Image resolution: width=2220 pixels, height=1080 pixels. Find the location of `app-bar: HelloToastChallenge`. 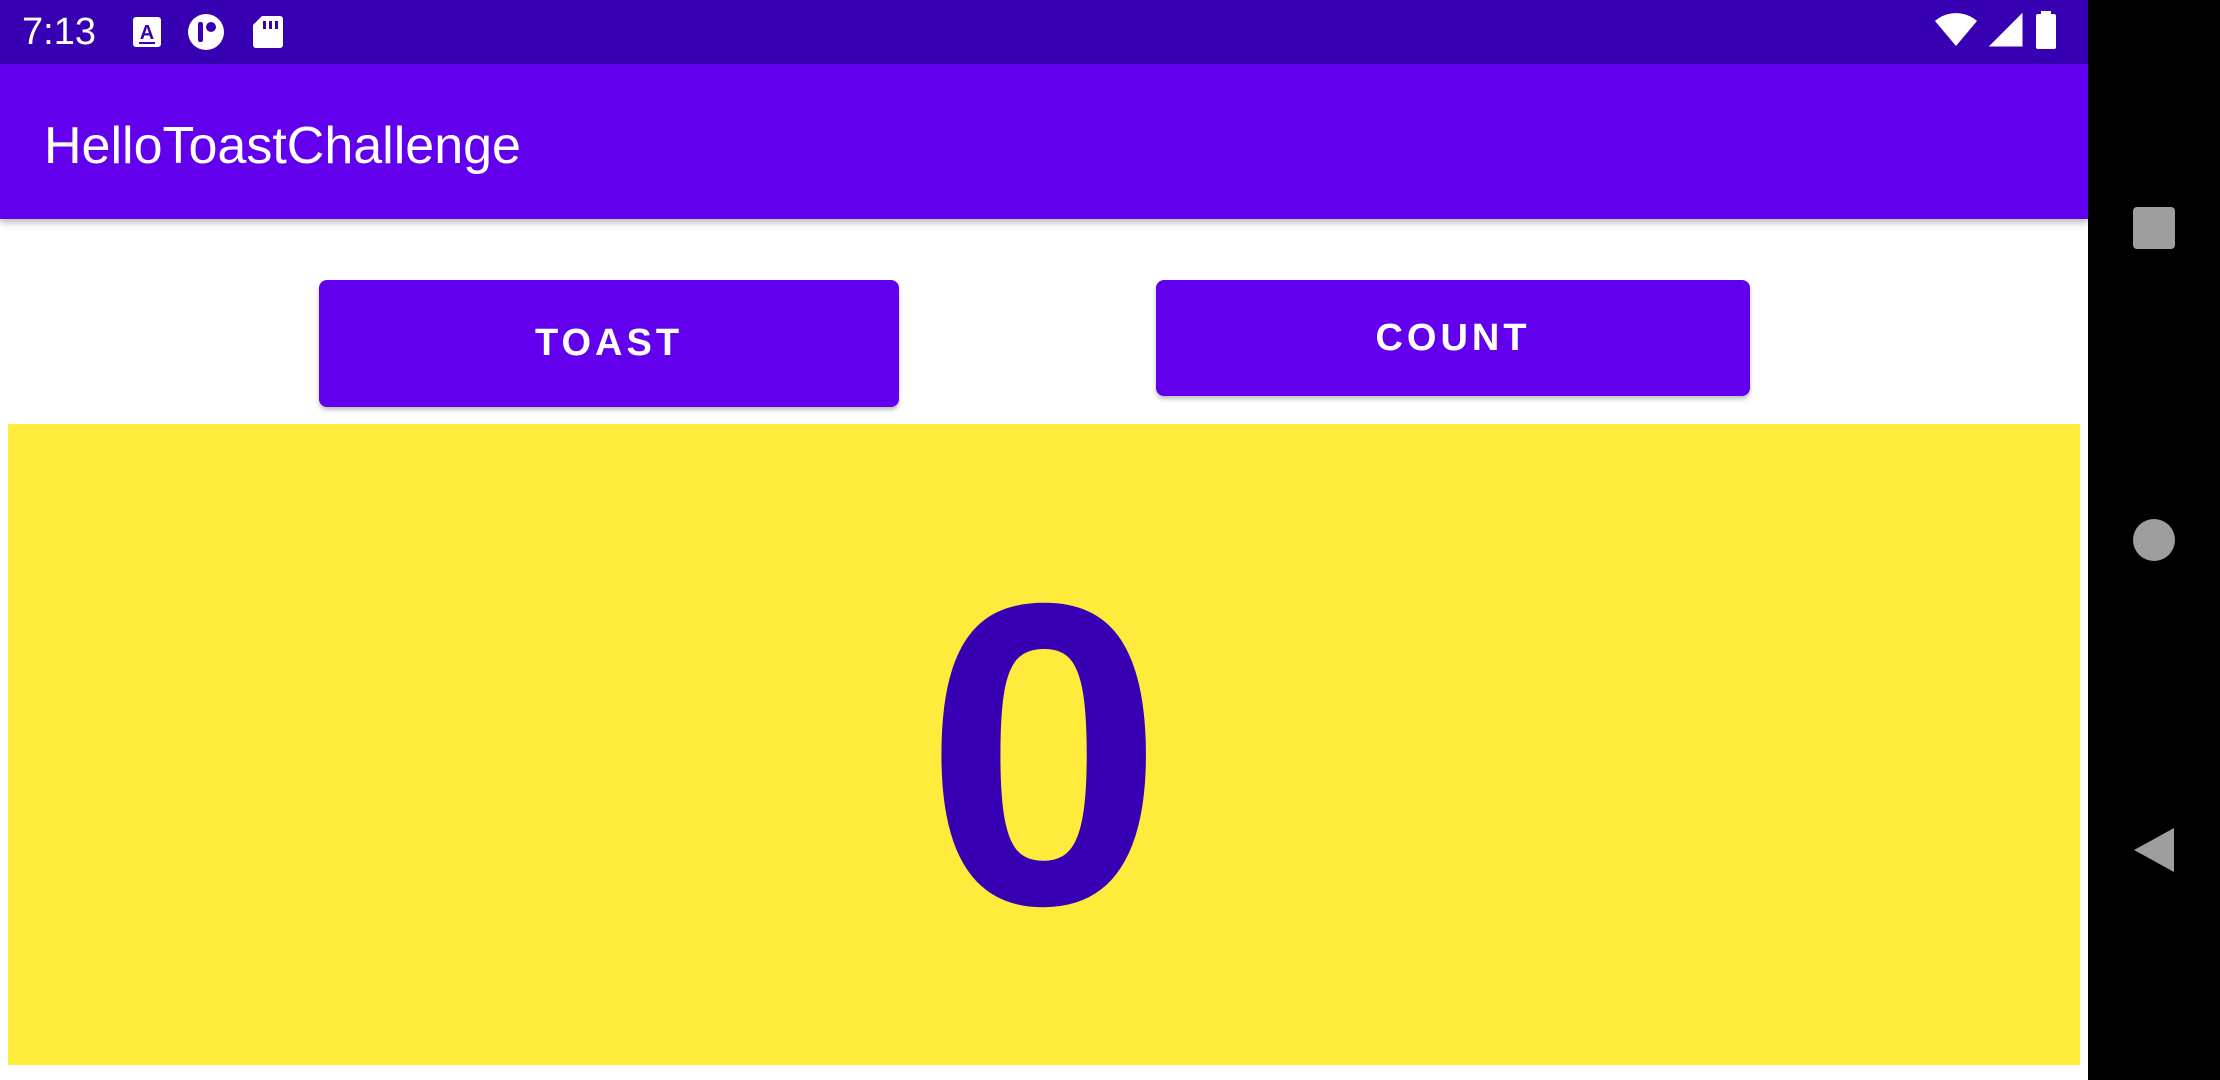

app-bar: HelloToastChallenge is located at coordinates (1044, 141).